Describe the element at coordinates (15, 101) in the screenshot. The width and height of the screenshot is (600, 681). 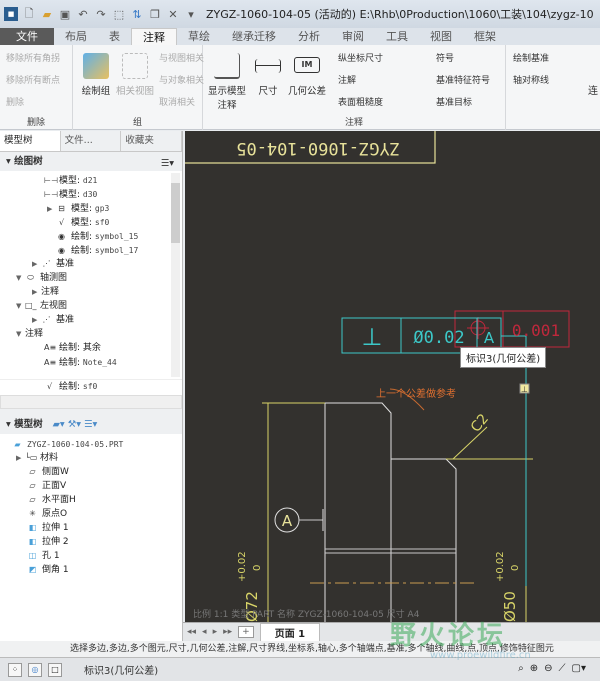
I see `delete-button: 删除` at that location.